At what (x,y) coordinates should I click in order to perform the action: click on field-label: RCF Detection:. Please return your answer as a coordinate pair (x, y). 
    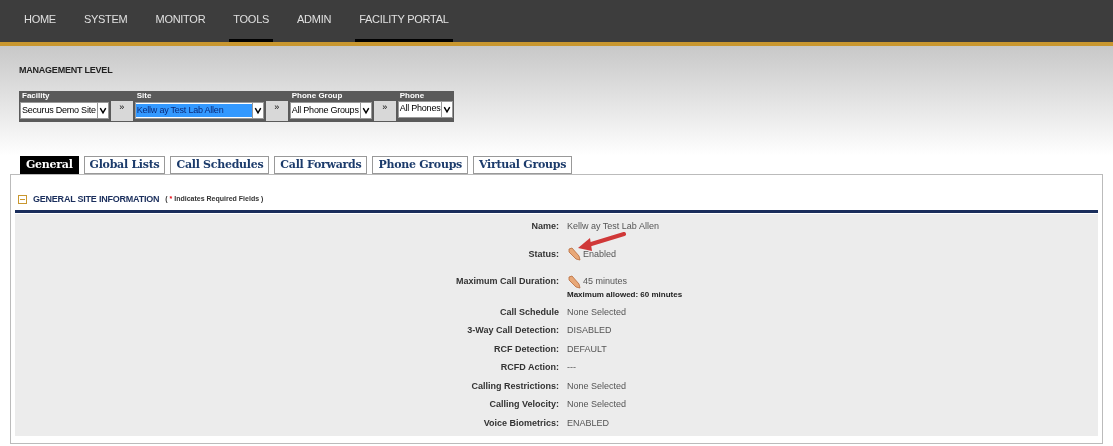
    Looking at the image, I should click on (526, 349).